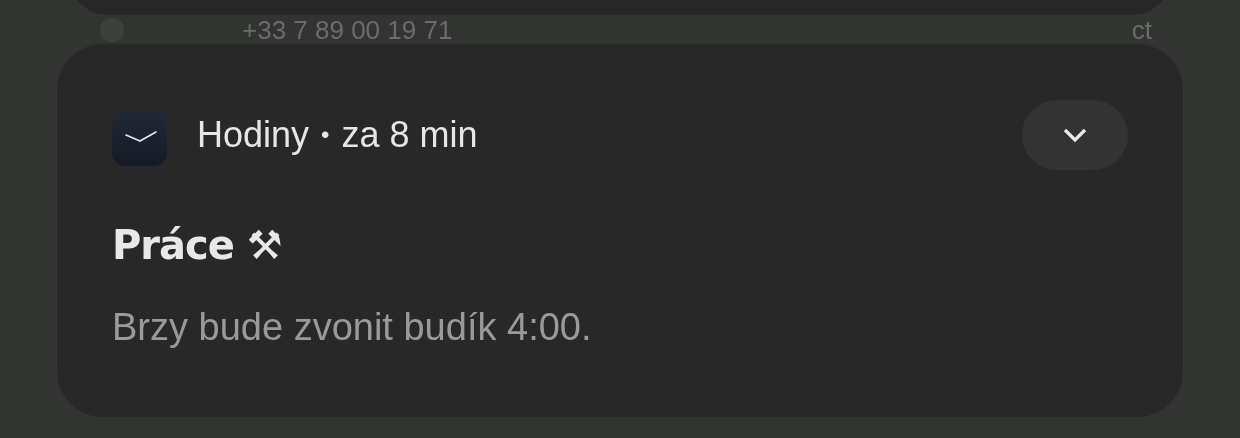  What do you see at coordinates (347, 29) in the screenshot?
I see `phone-number: +33 7 89 00 19 71` at bounding box center [347, 29].